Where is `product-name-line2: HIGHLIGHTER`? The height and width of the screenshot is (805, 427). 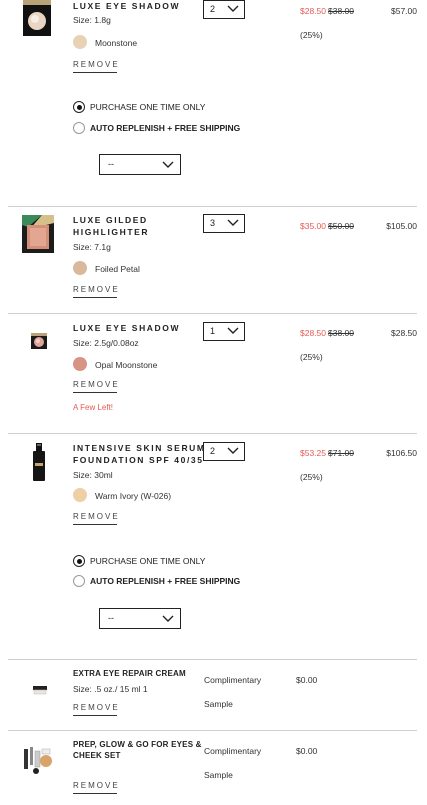
product-name-line2: HIGHLIGHTER is located at coordinates (111, 232).